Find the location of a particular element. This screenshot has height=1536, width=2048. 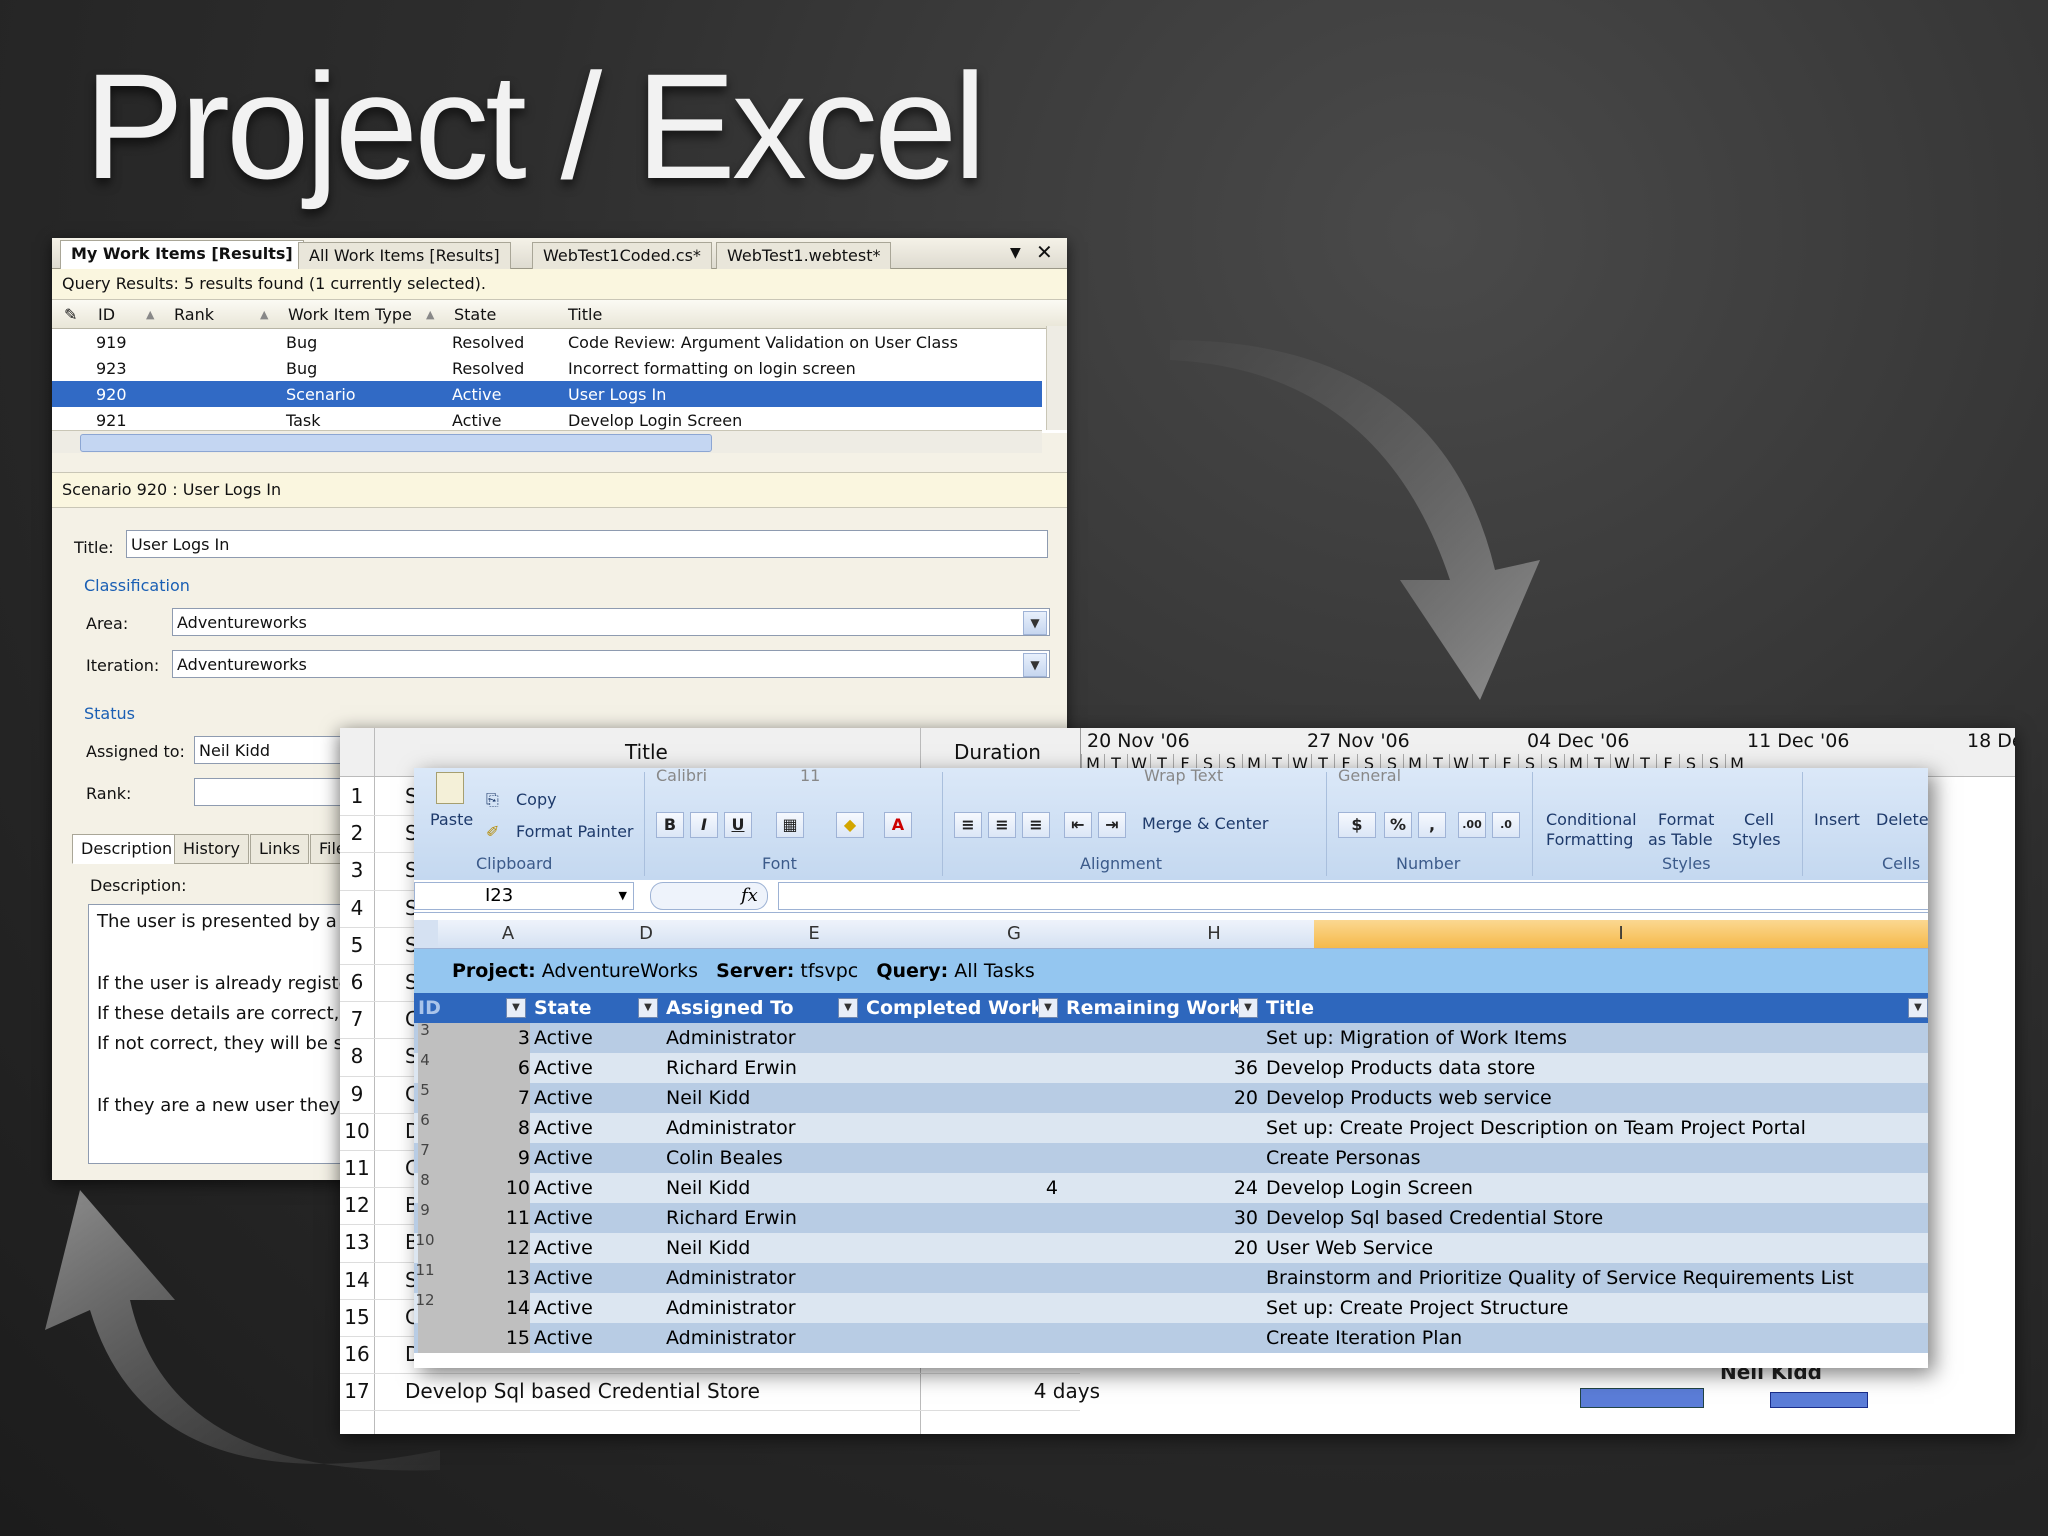

header-remaining-work: Remaining Work ▼ is located at coordinates (1162, 1008).